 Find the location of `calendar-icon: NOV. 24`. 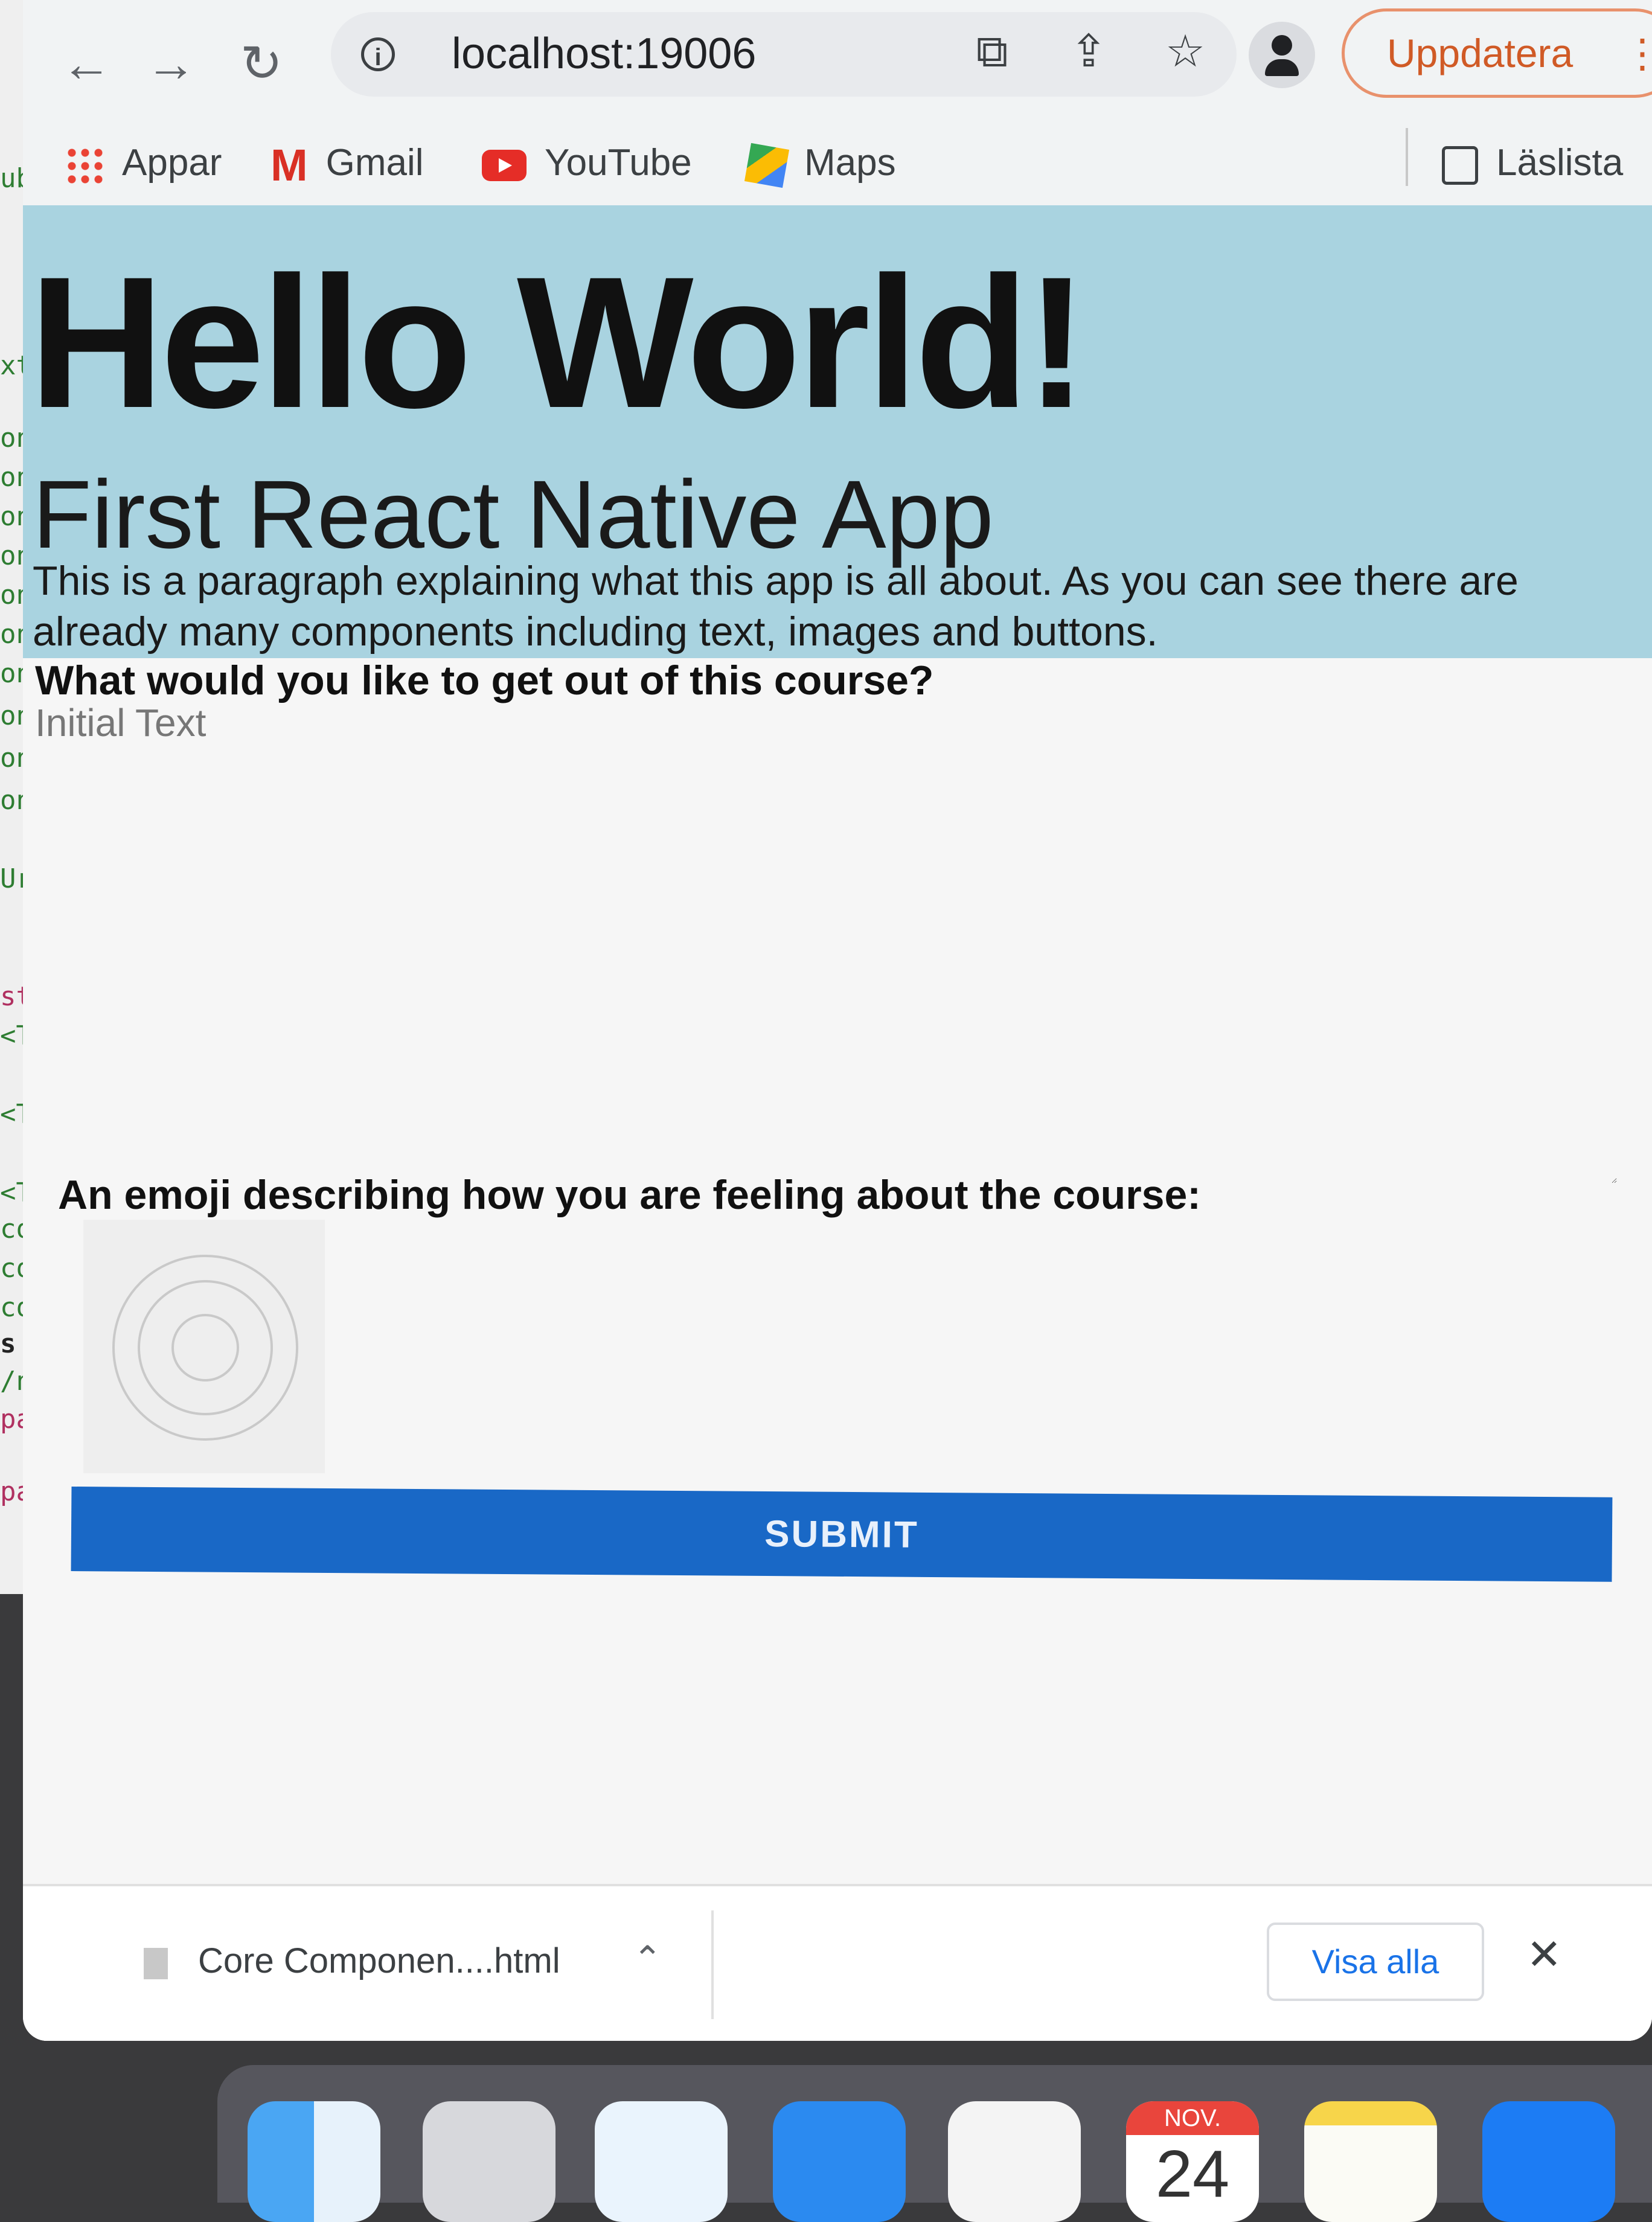

calendar-icon: NOV. 24 is located at coordinates (1192, 2161).